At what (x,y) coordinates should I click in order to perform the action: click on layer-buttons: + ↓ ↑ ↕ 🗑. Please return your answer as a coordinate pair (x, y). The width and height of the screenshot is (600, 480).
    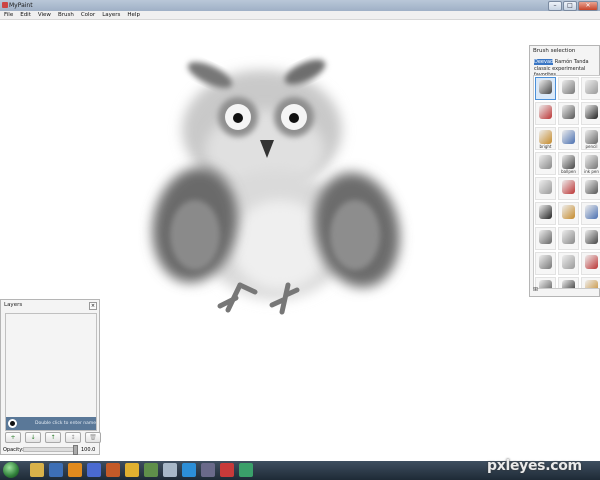
    Looking at the image, I should click on (53, 437).